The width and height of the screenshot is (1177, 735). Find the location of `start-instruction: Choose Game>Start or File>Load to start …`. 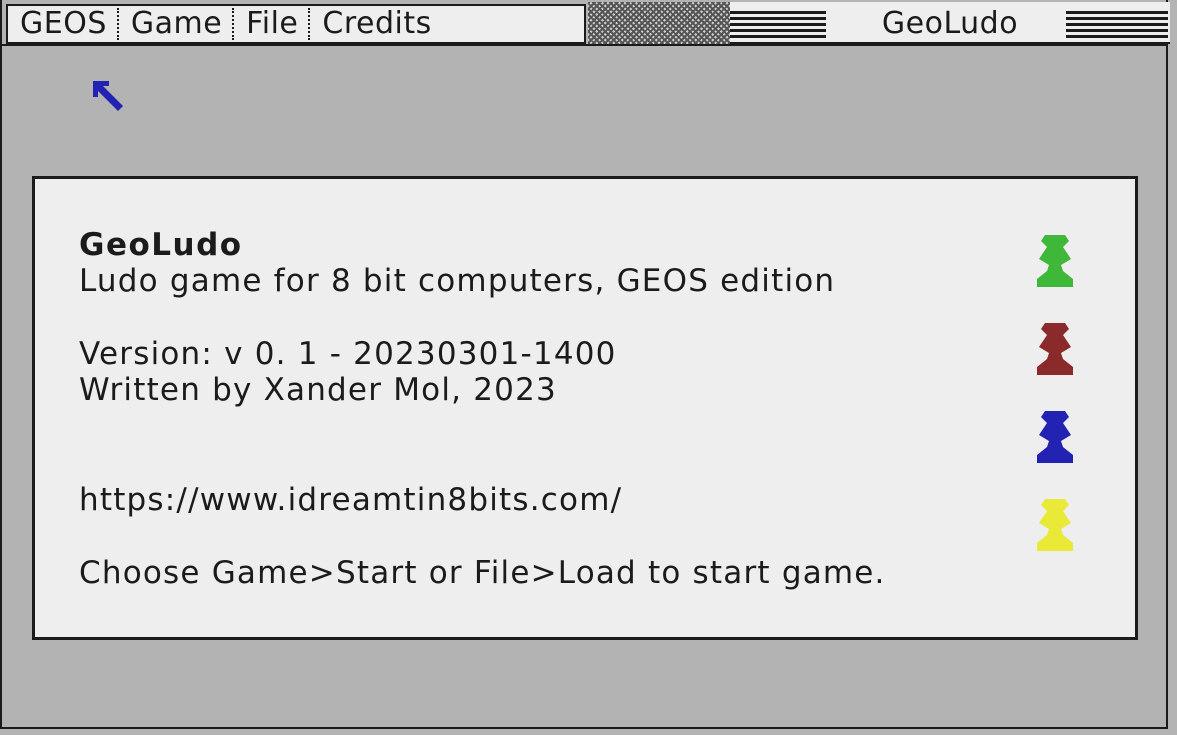

start-instruction: Choose Game>Start or File>Load to start … is located at coordinates (482, 573).